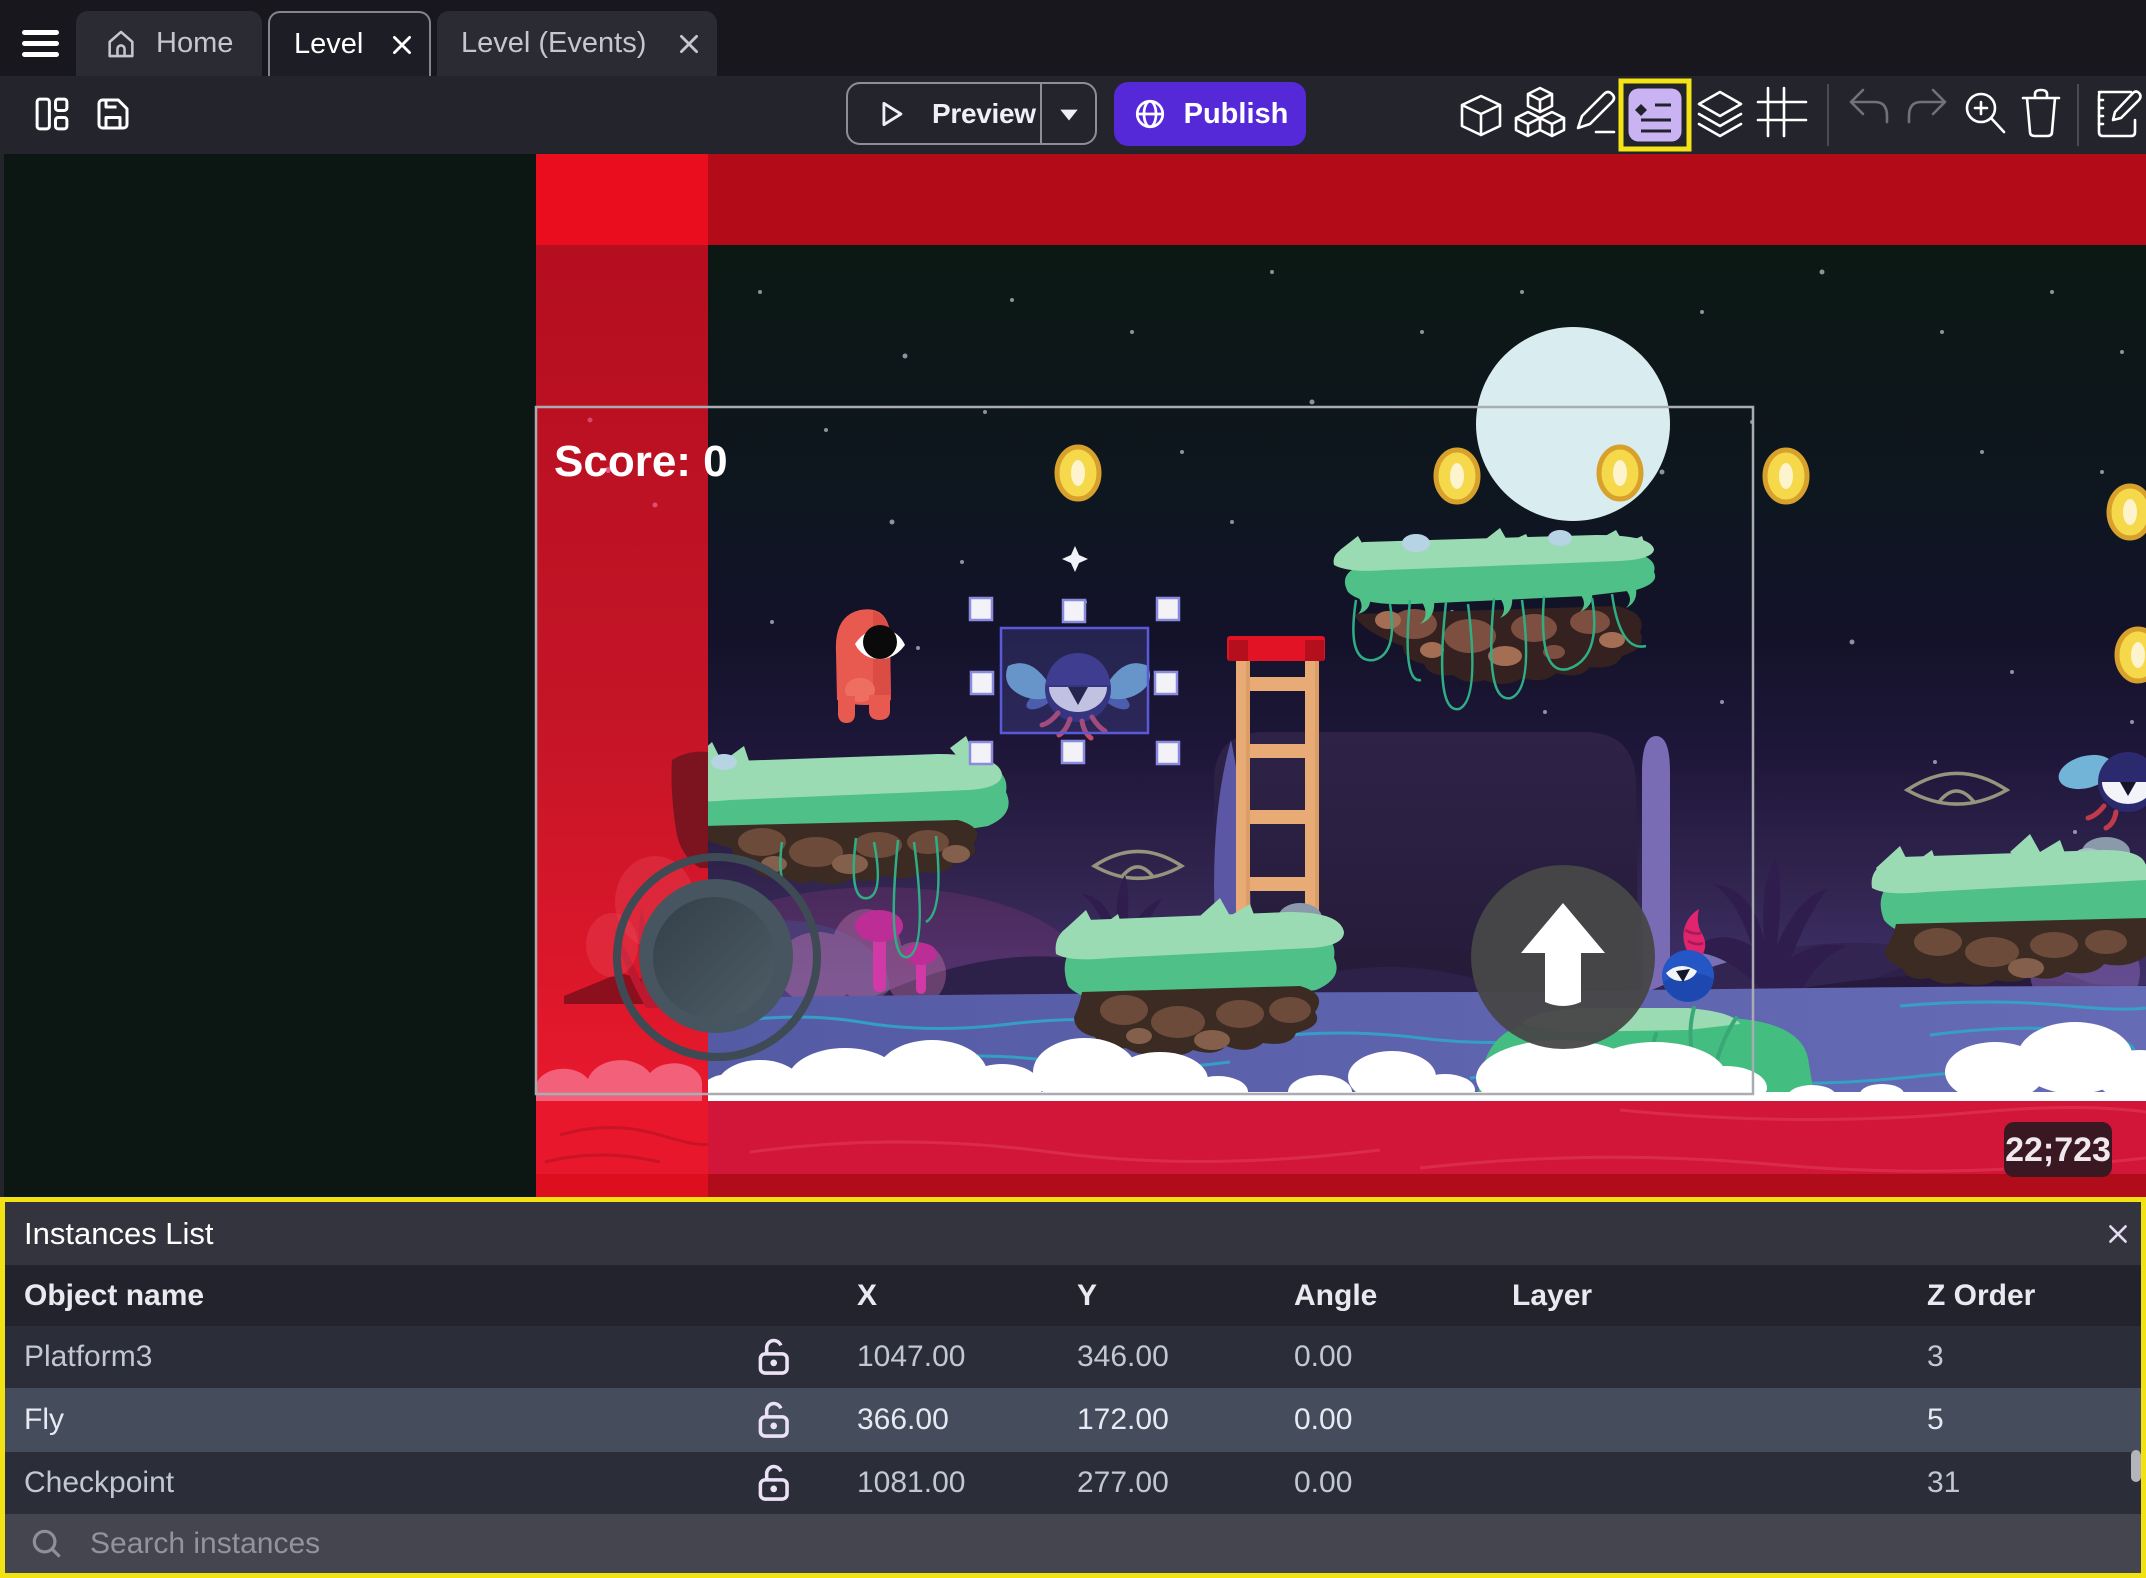  What do you see at coordinates (641, 461) in the screenshot?
I see `svg-text: Score: 0` at bounding box center [641, 461].